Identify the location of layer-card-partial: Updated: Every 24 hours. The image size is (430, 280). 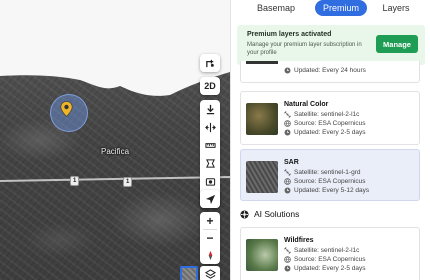
(330, 72).